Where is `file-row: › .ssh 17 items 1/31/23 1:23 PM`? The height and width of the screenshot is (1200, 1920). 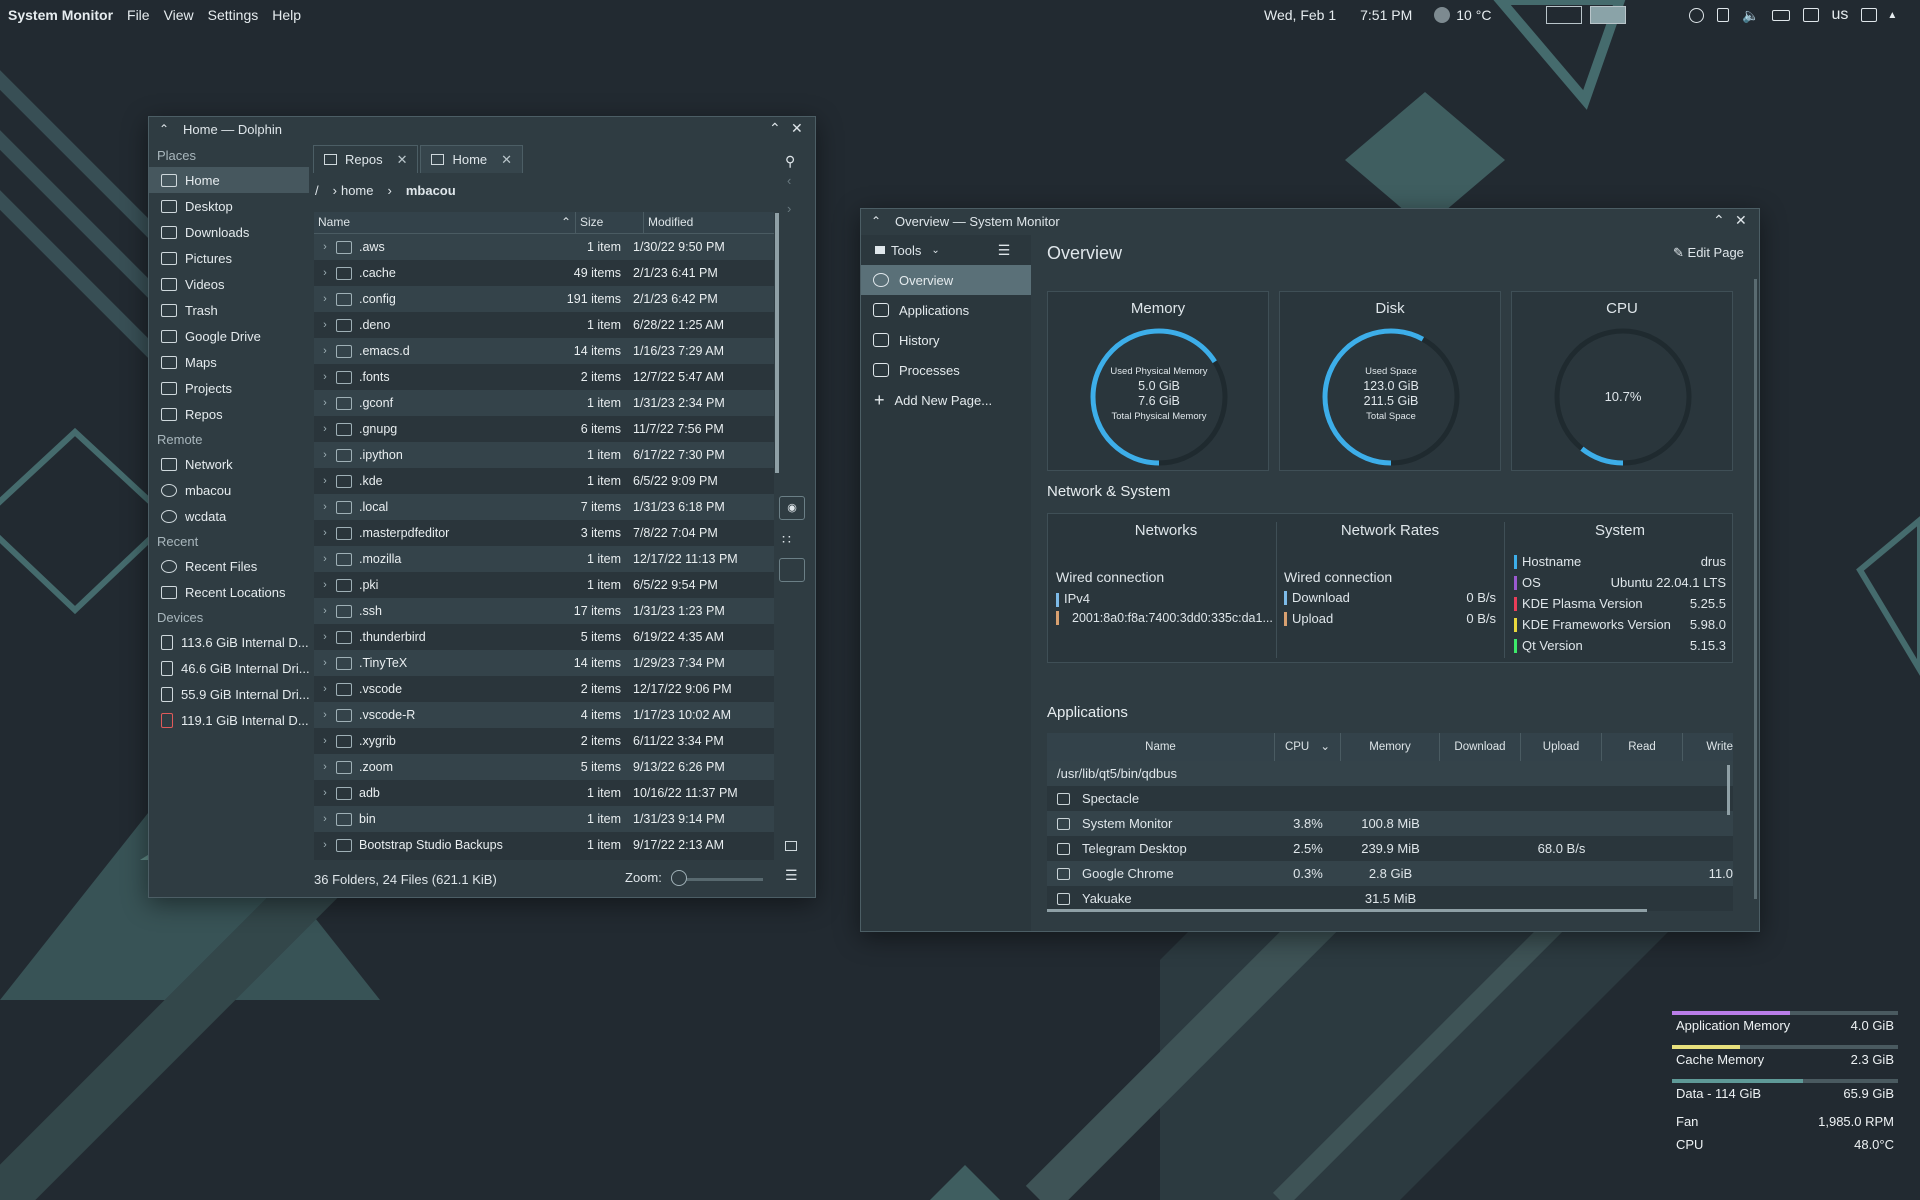
file-row: › .ssh 17 items 1/31/23 1:23 PM is located at coordinates (544, 611).